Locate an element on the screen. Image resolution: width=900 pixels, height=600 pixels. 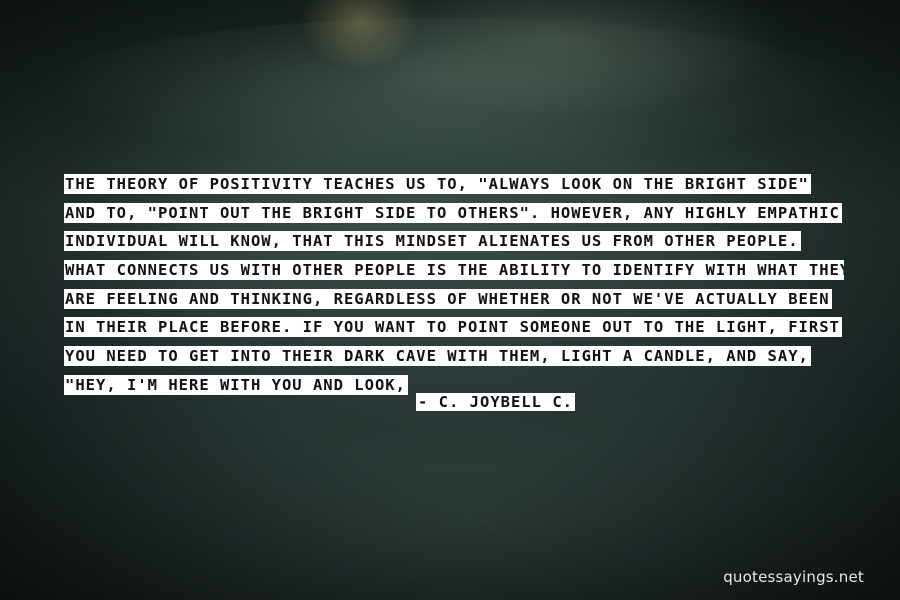
quote-author: - C. JOYBELL C. is located at coordinates (495, 402).